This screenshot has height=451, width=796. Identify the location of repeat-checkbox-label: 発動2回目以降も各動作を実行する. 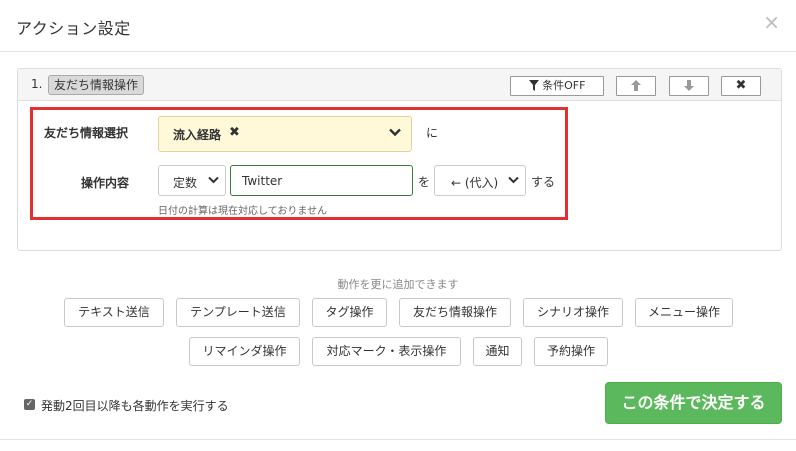
(135, 406).